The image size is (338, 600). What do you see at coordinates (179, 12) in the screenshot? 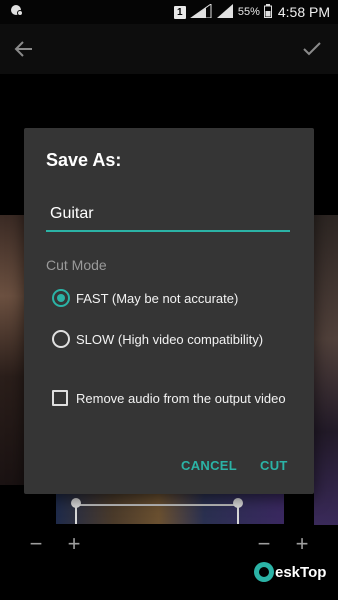
I see `sim-badge: 1` at bounding box center [179, 12].